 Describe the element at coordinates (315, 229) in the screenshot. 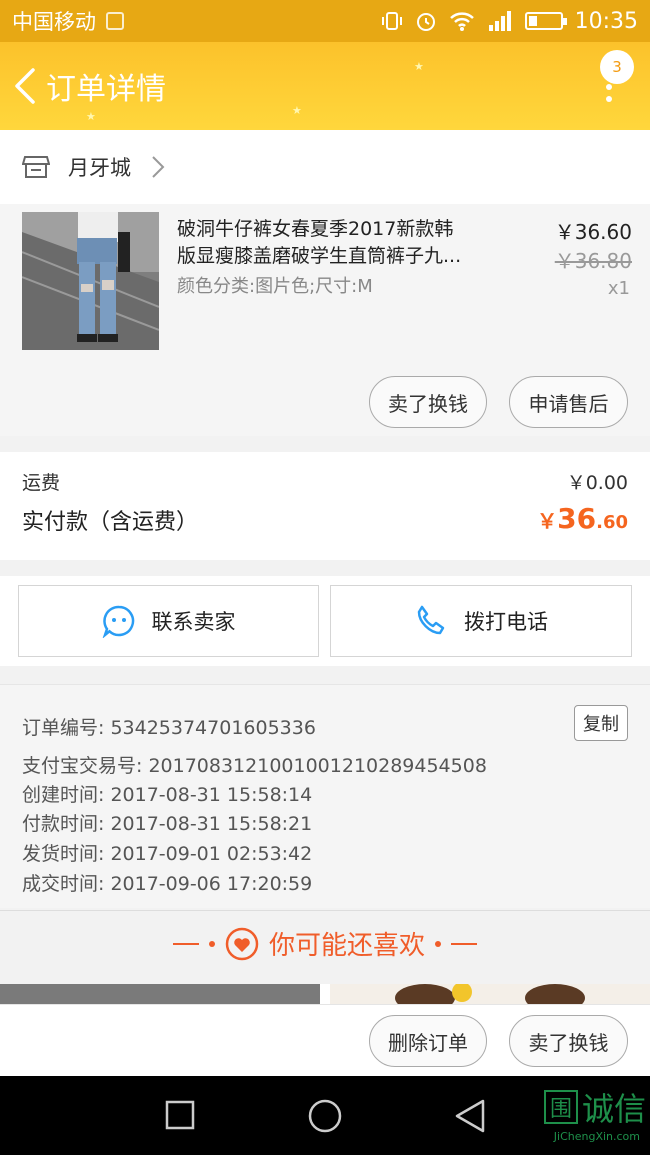

I see `product-title-line1: 破洞牛仔裤女春夏季2017新款韩` at that location.